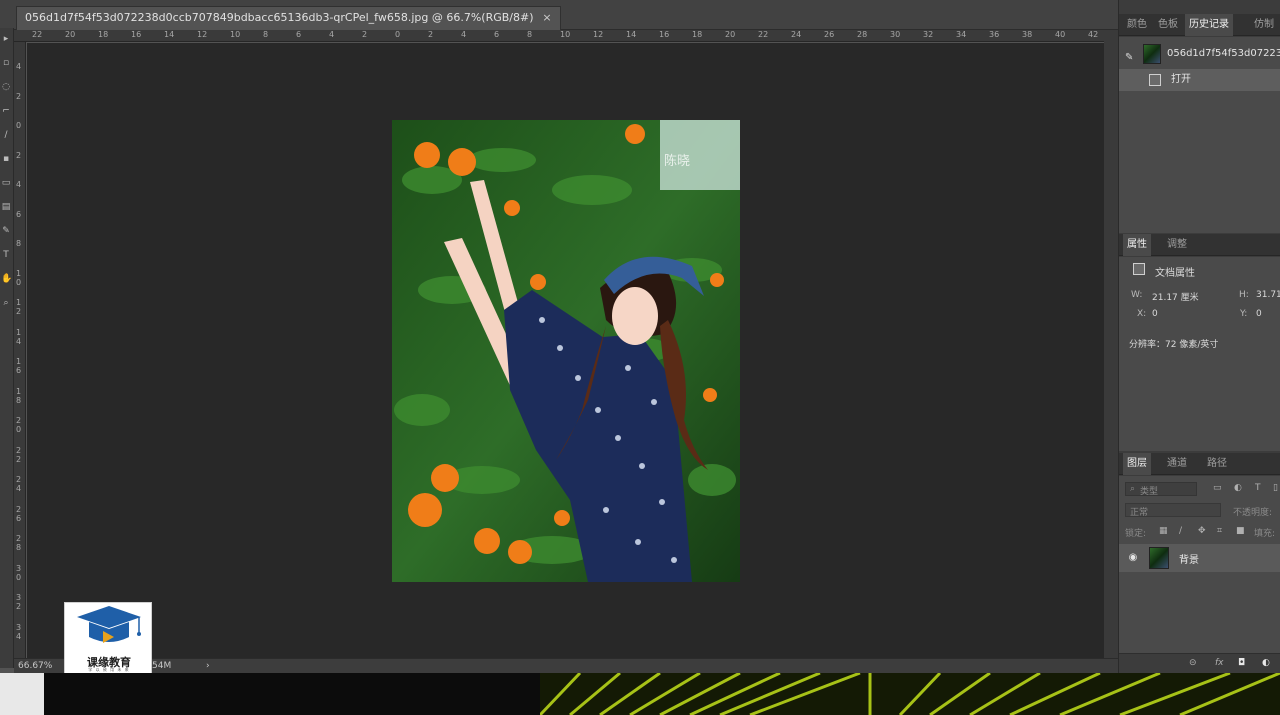  What do you see at coordinates (6, 231) in the screenshot?
I see `pen-tool-icon: ✎` at bounding box center [6, 231].